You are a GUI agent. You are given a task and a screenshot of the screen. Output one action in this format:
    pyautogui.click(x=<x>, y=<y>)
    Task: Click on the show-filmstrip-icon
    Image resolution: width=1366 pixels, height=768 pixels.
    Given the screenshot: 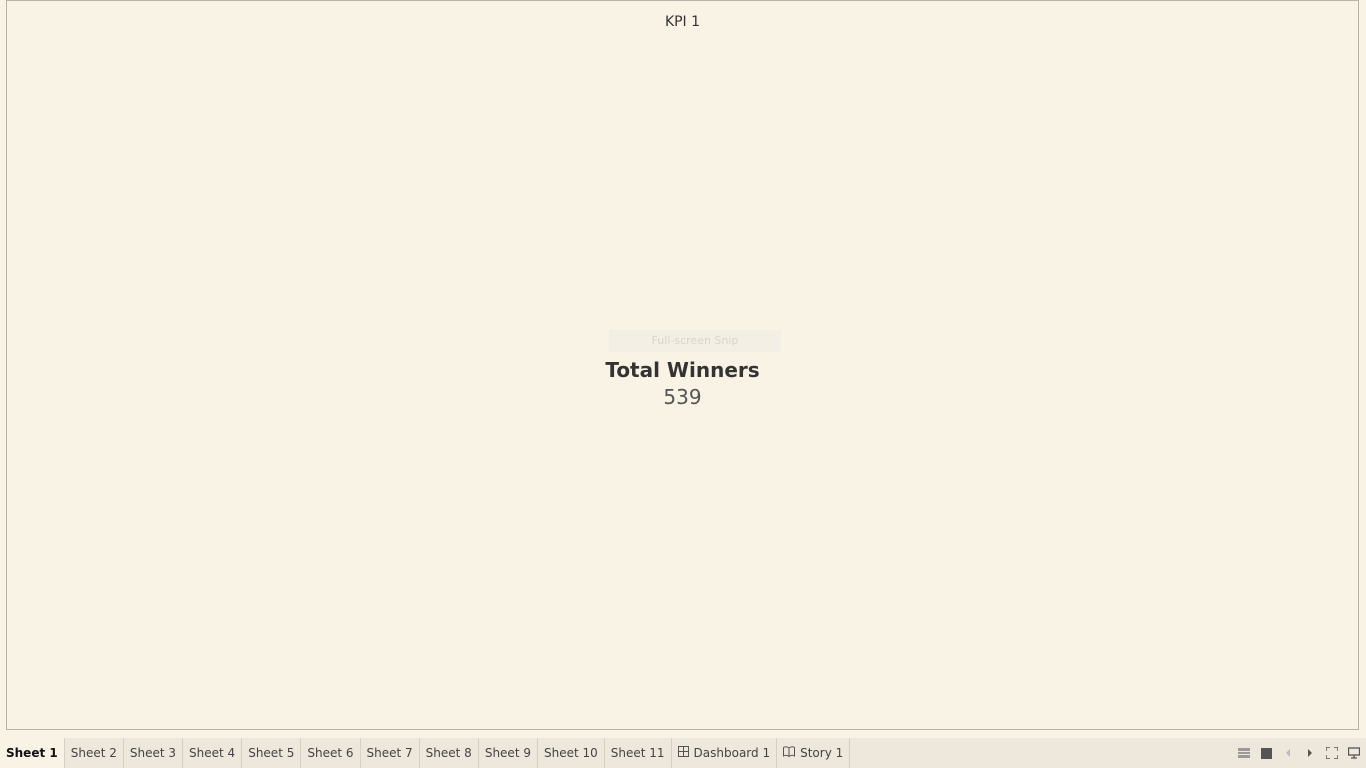 What is the action you would take?
    pyautogui.click(x=1244, y=753)
    